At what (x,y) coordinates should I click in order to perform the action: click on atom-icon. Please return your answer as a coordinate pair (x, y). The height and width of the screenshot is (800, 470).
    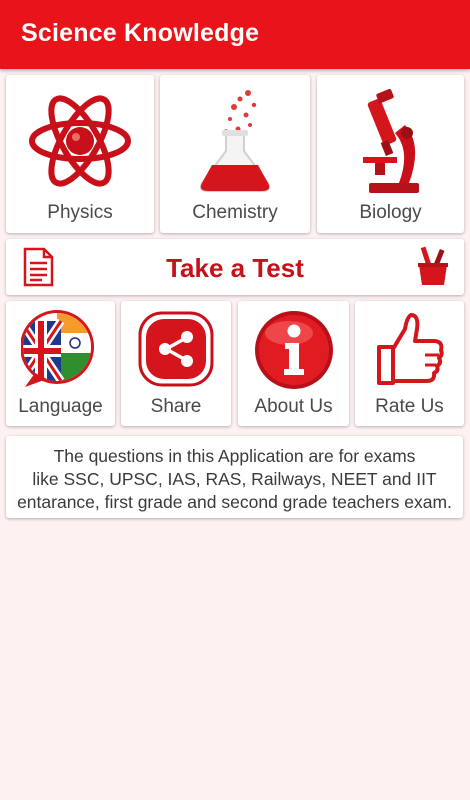
    Looking at the image, I should click on (80, 141).